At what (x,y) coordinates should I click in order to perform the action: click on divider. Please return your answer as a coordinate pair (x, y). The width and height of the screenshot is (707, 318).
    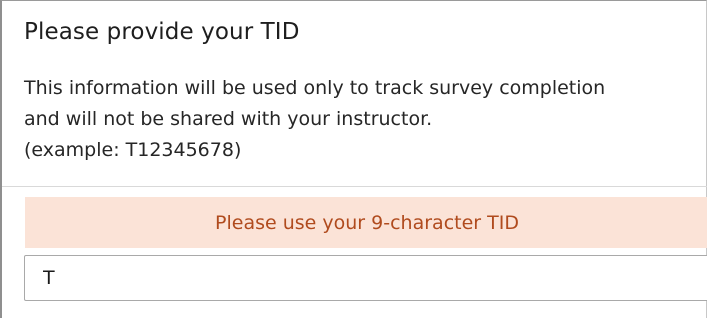
    Looking at the image, I should click on (354, 186).